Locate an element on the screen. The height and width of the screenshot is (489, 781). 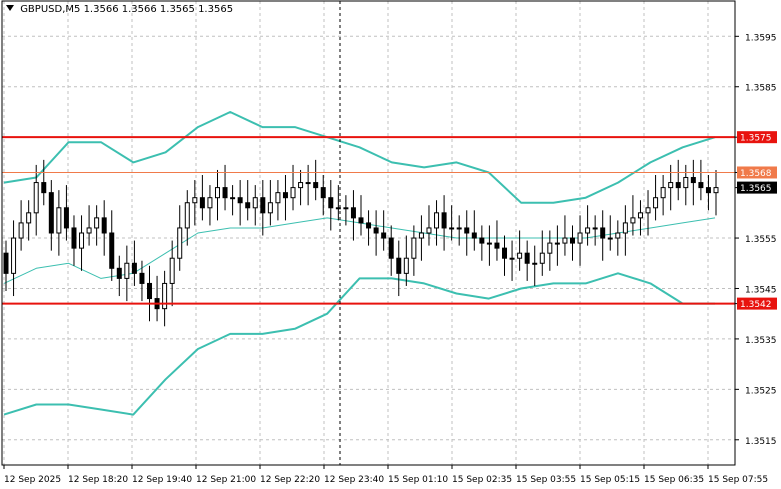
y-tick-label: 1.3515 is located at coordinates (761, 442).